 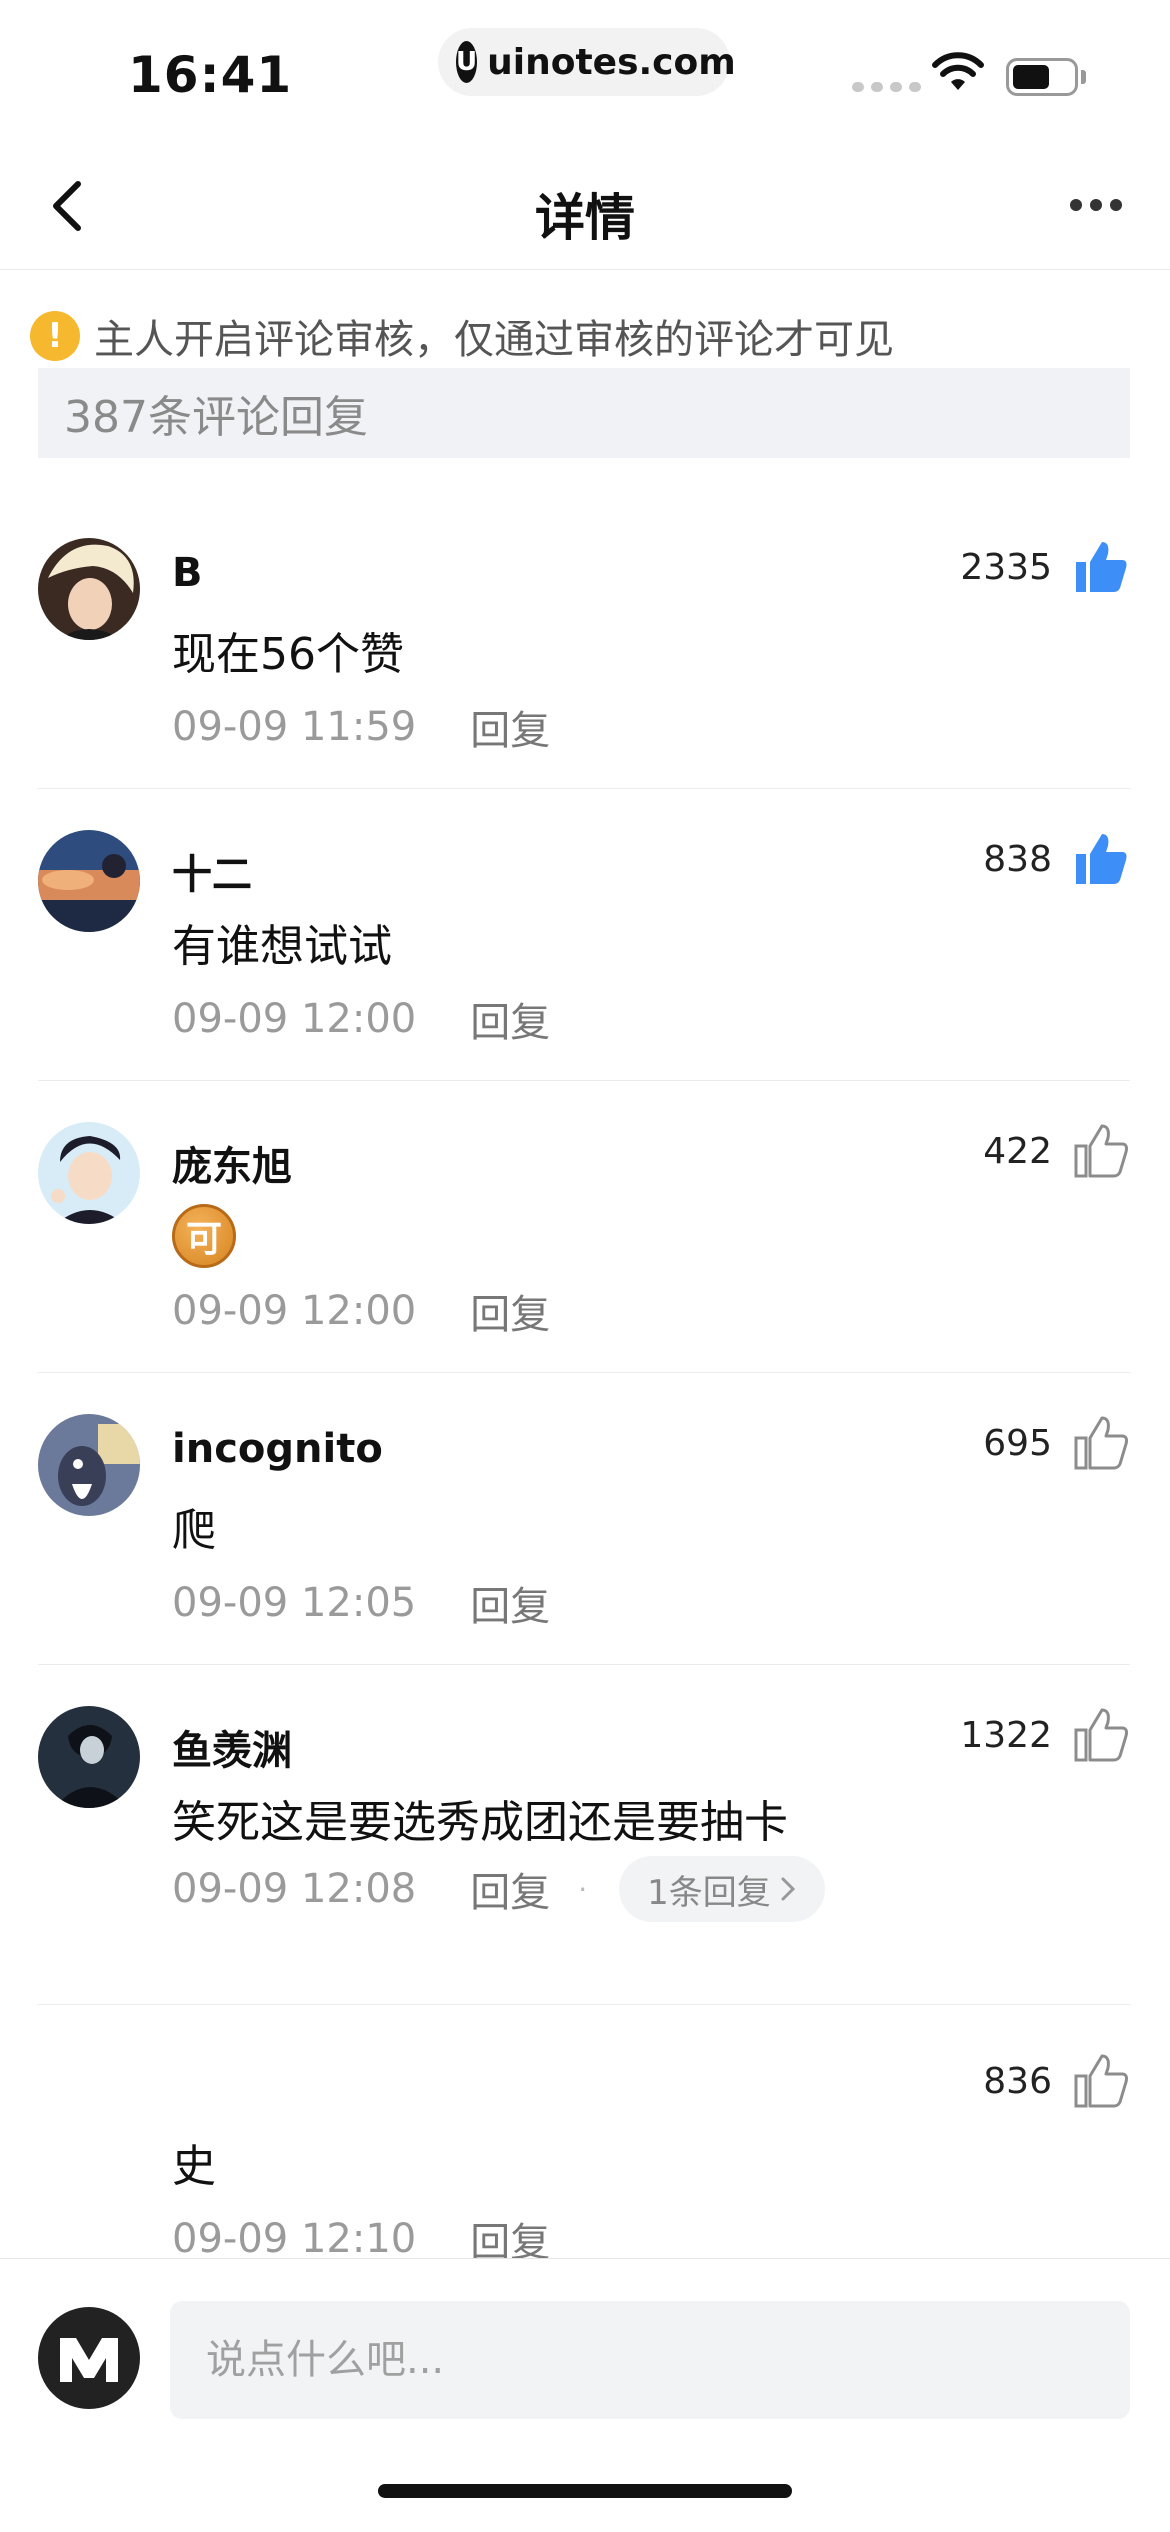 I want to click on warning-icon: !, so click(x=55, y=336).